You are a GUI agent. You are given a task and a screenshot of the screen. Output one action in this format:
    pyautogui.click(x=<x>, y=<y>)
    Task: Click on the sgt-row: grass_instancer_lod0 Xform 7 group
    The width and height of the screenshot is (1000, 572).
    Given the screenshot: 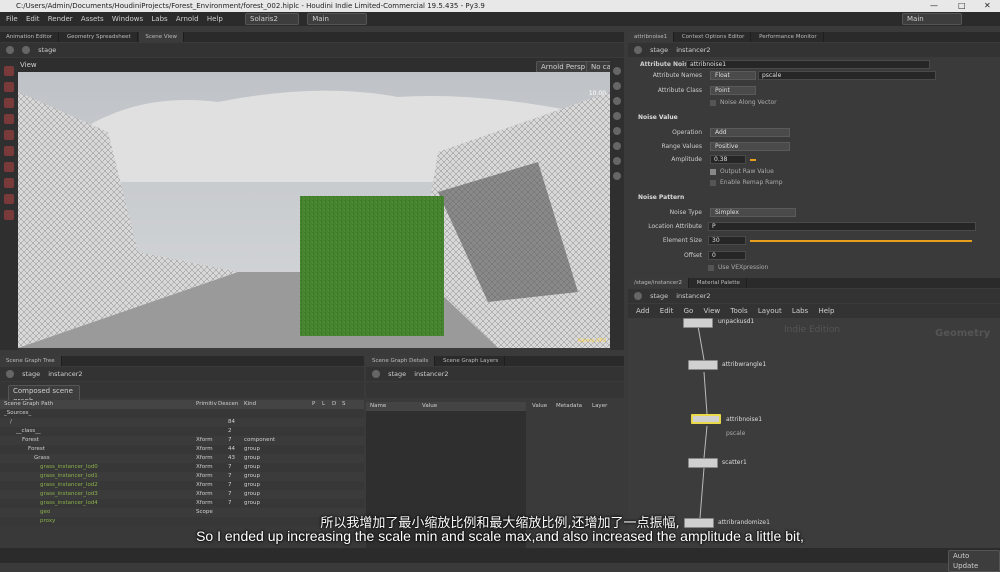 What is the action you would take?
    pyautogui.click(x=182, y=467)
    